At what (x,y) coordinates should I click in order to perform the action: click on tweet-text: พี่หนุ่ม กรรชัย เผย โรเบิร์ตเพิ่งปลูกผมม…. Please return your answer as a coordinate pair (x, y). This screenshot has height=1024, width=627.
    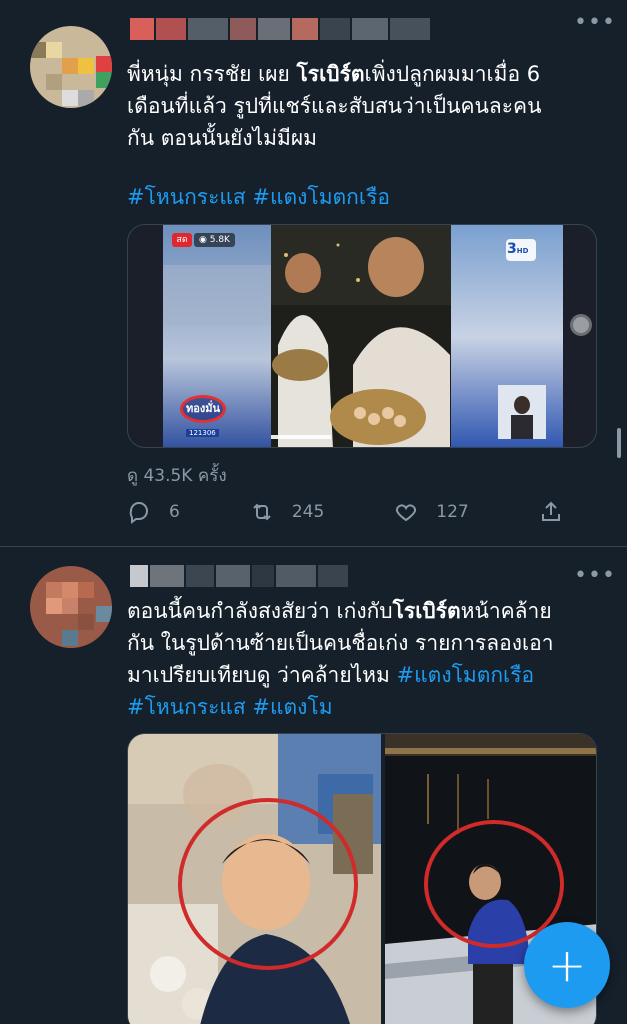
    Looking at the image, I should click on (334, 106).